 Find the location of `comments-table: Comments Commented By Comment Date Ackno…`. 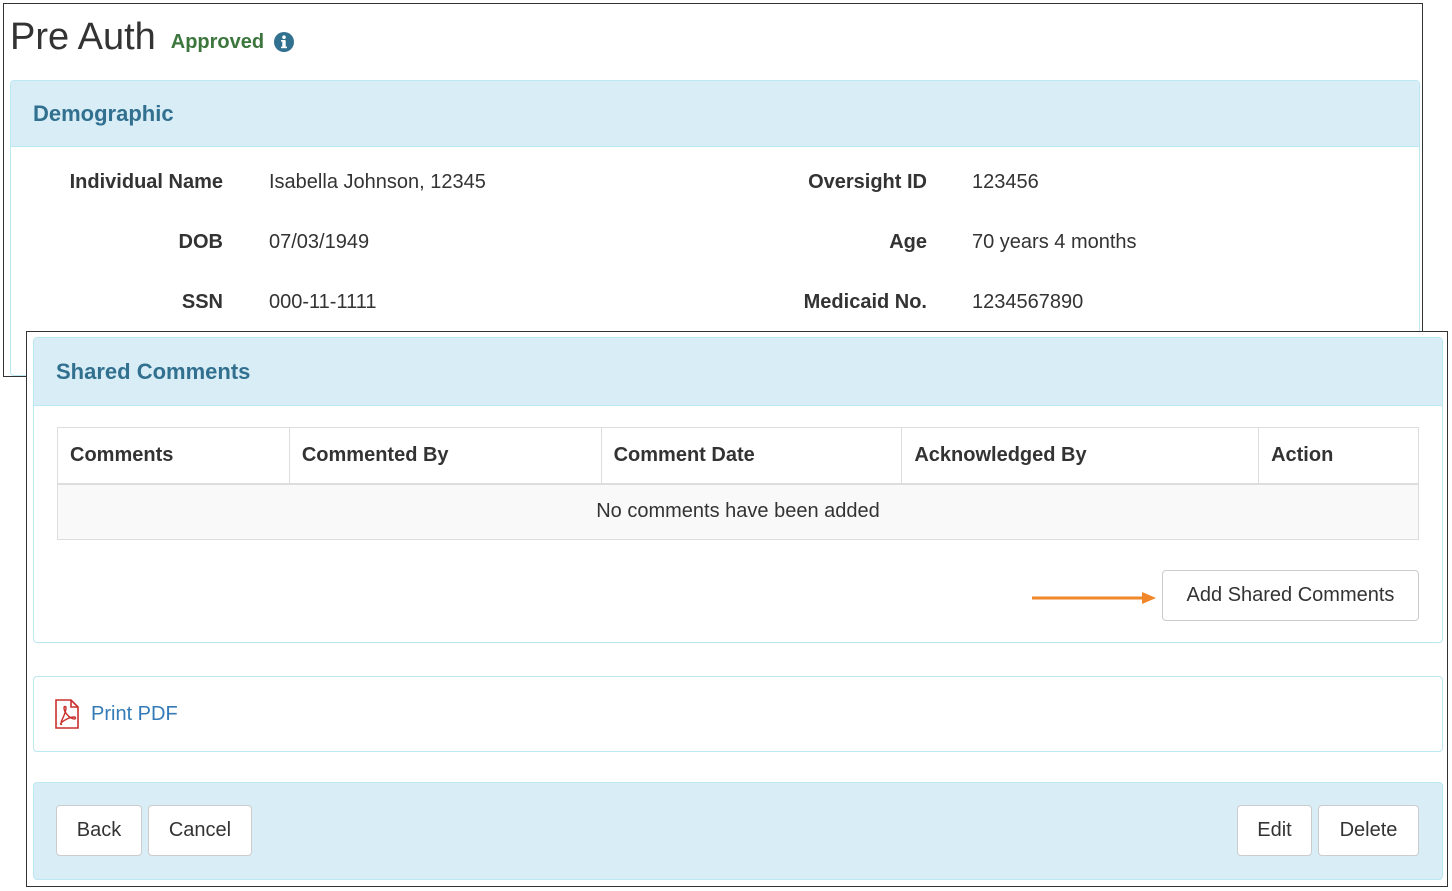

comments-table: Comments Commented By Comment Date Ackno… is located at coordinates (738, 483).